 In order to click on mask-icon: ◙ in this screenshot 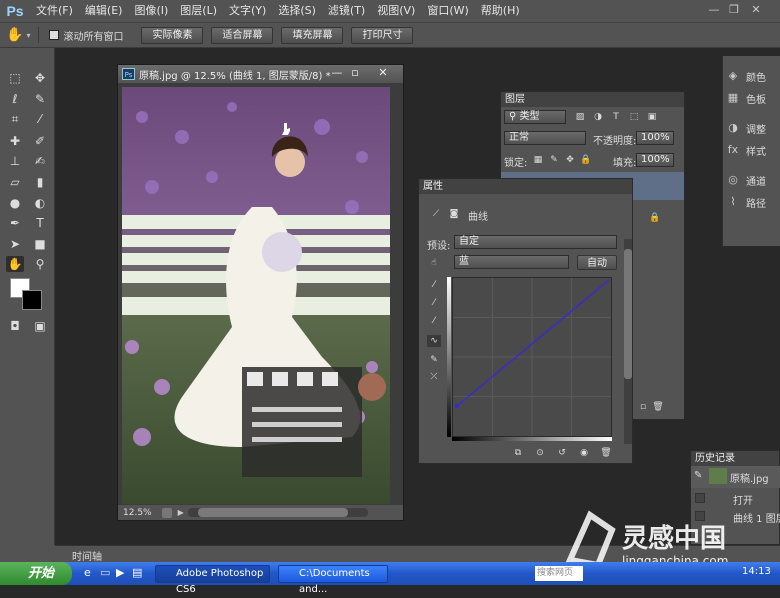, I will do `click(454, 214)`.